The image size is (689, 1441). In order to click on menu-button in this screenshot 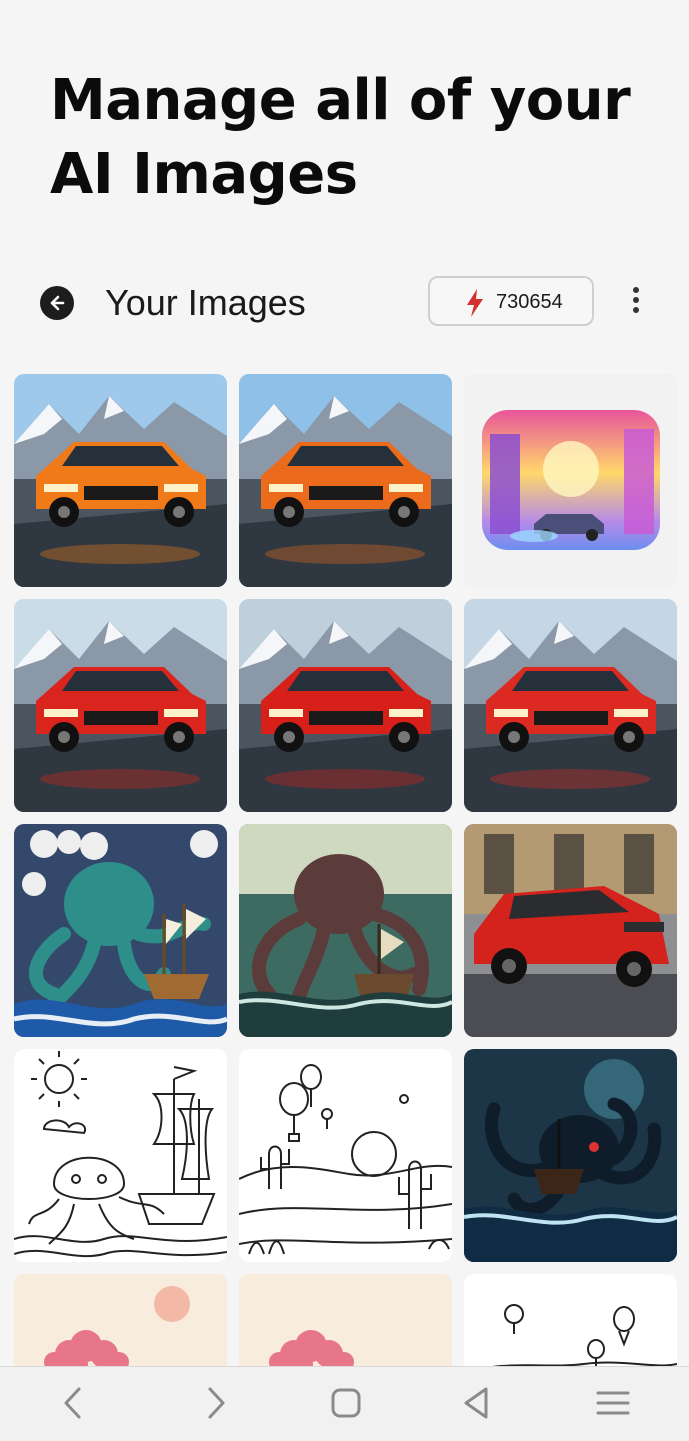, I will do `click(613, 1403)`.